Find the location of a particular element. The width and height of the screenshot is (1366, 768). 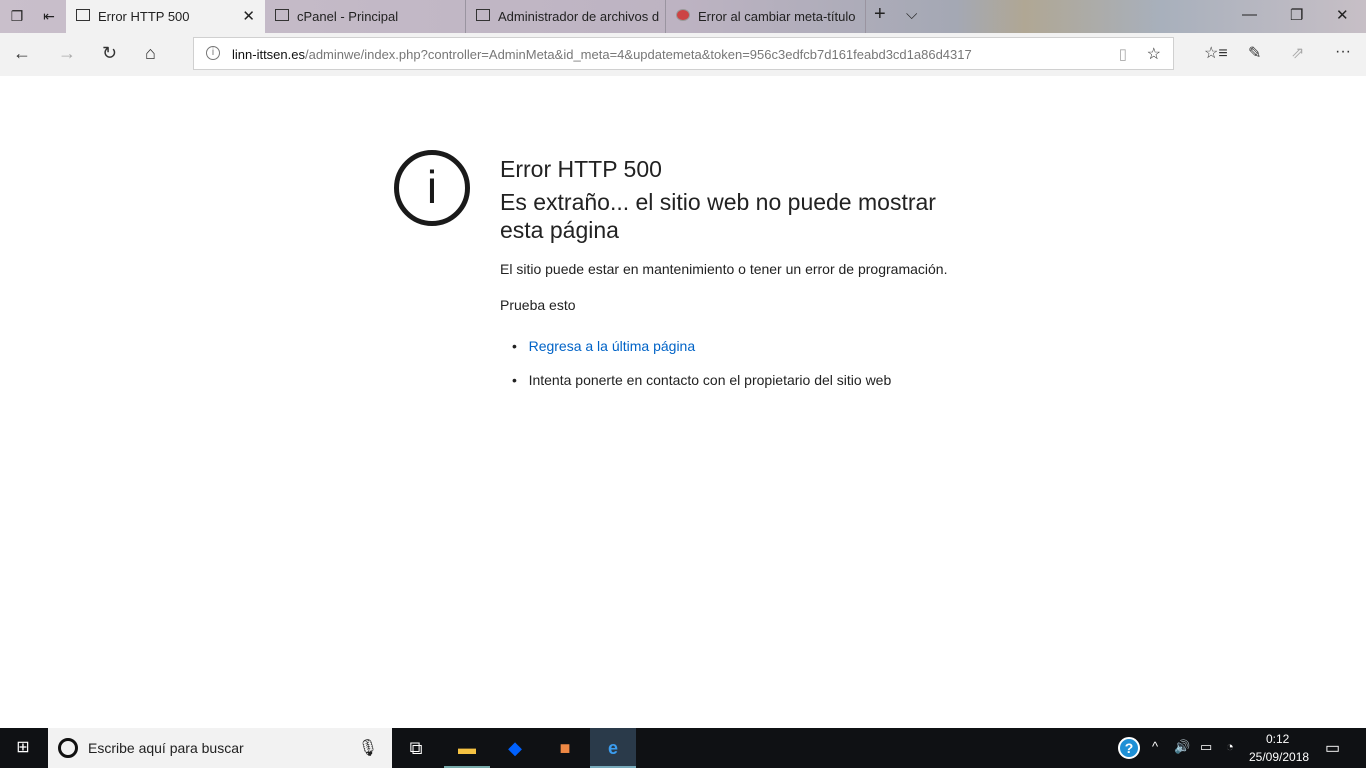

battery-icon: ▭ is located at coordinates (1206, 747).